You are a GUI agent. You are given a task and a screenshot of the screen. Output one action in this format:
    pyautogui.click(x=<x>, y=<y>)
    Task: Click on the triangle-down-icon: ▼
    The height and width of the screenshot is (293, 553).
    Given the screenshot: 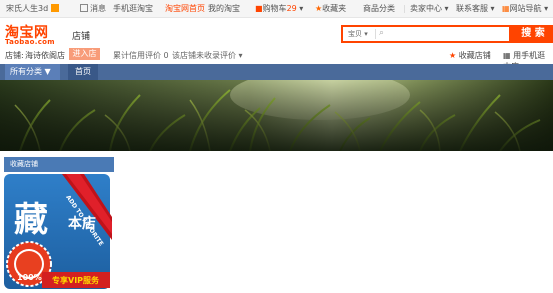 What is the action you would take?
    pyautogui.click(x=47, y=71)
    